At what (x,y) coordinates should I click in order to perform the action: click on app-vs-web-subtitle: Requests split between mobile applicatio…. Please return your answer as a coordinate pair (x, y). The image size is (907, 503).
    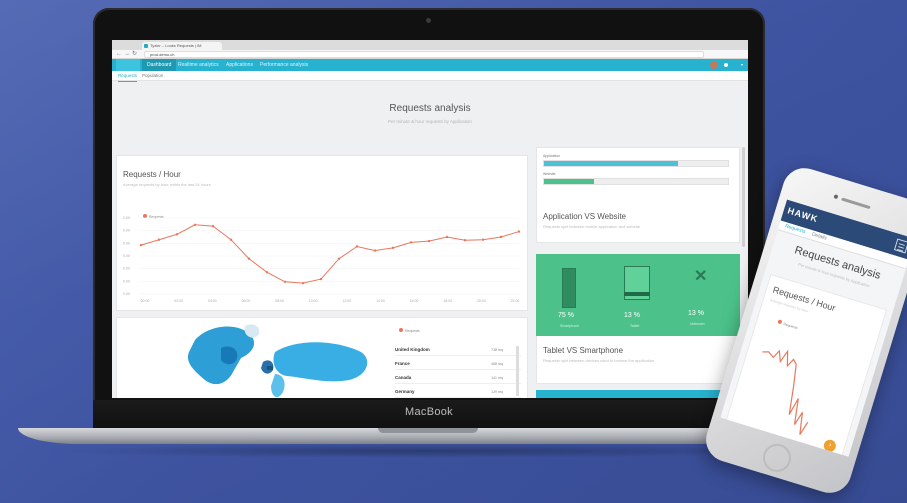
    Looking at the image, I should click on (591, 226).